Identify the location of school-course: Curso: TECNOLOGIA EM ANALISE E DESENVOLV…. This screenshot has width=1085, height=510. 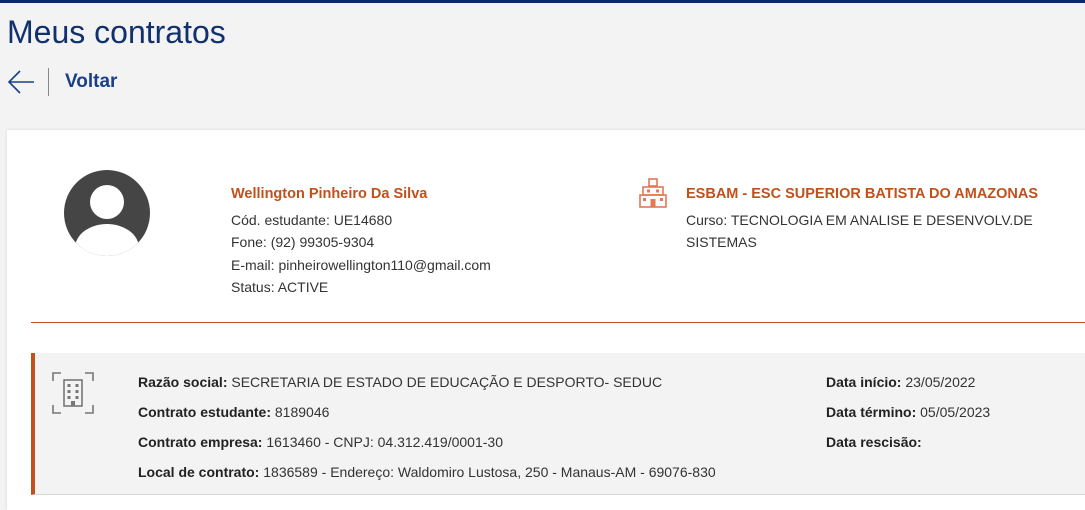
(859, 231).